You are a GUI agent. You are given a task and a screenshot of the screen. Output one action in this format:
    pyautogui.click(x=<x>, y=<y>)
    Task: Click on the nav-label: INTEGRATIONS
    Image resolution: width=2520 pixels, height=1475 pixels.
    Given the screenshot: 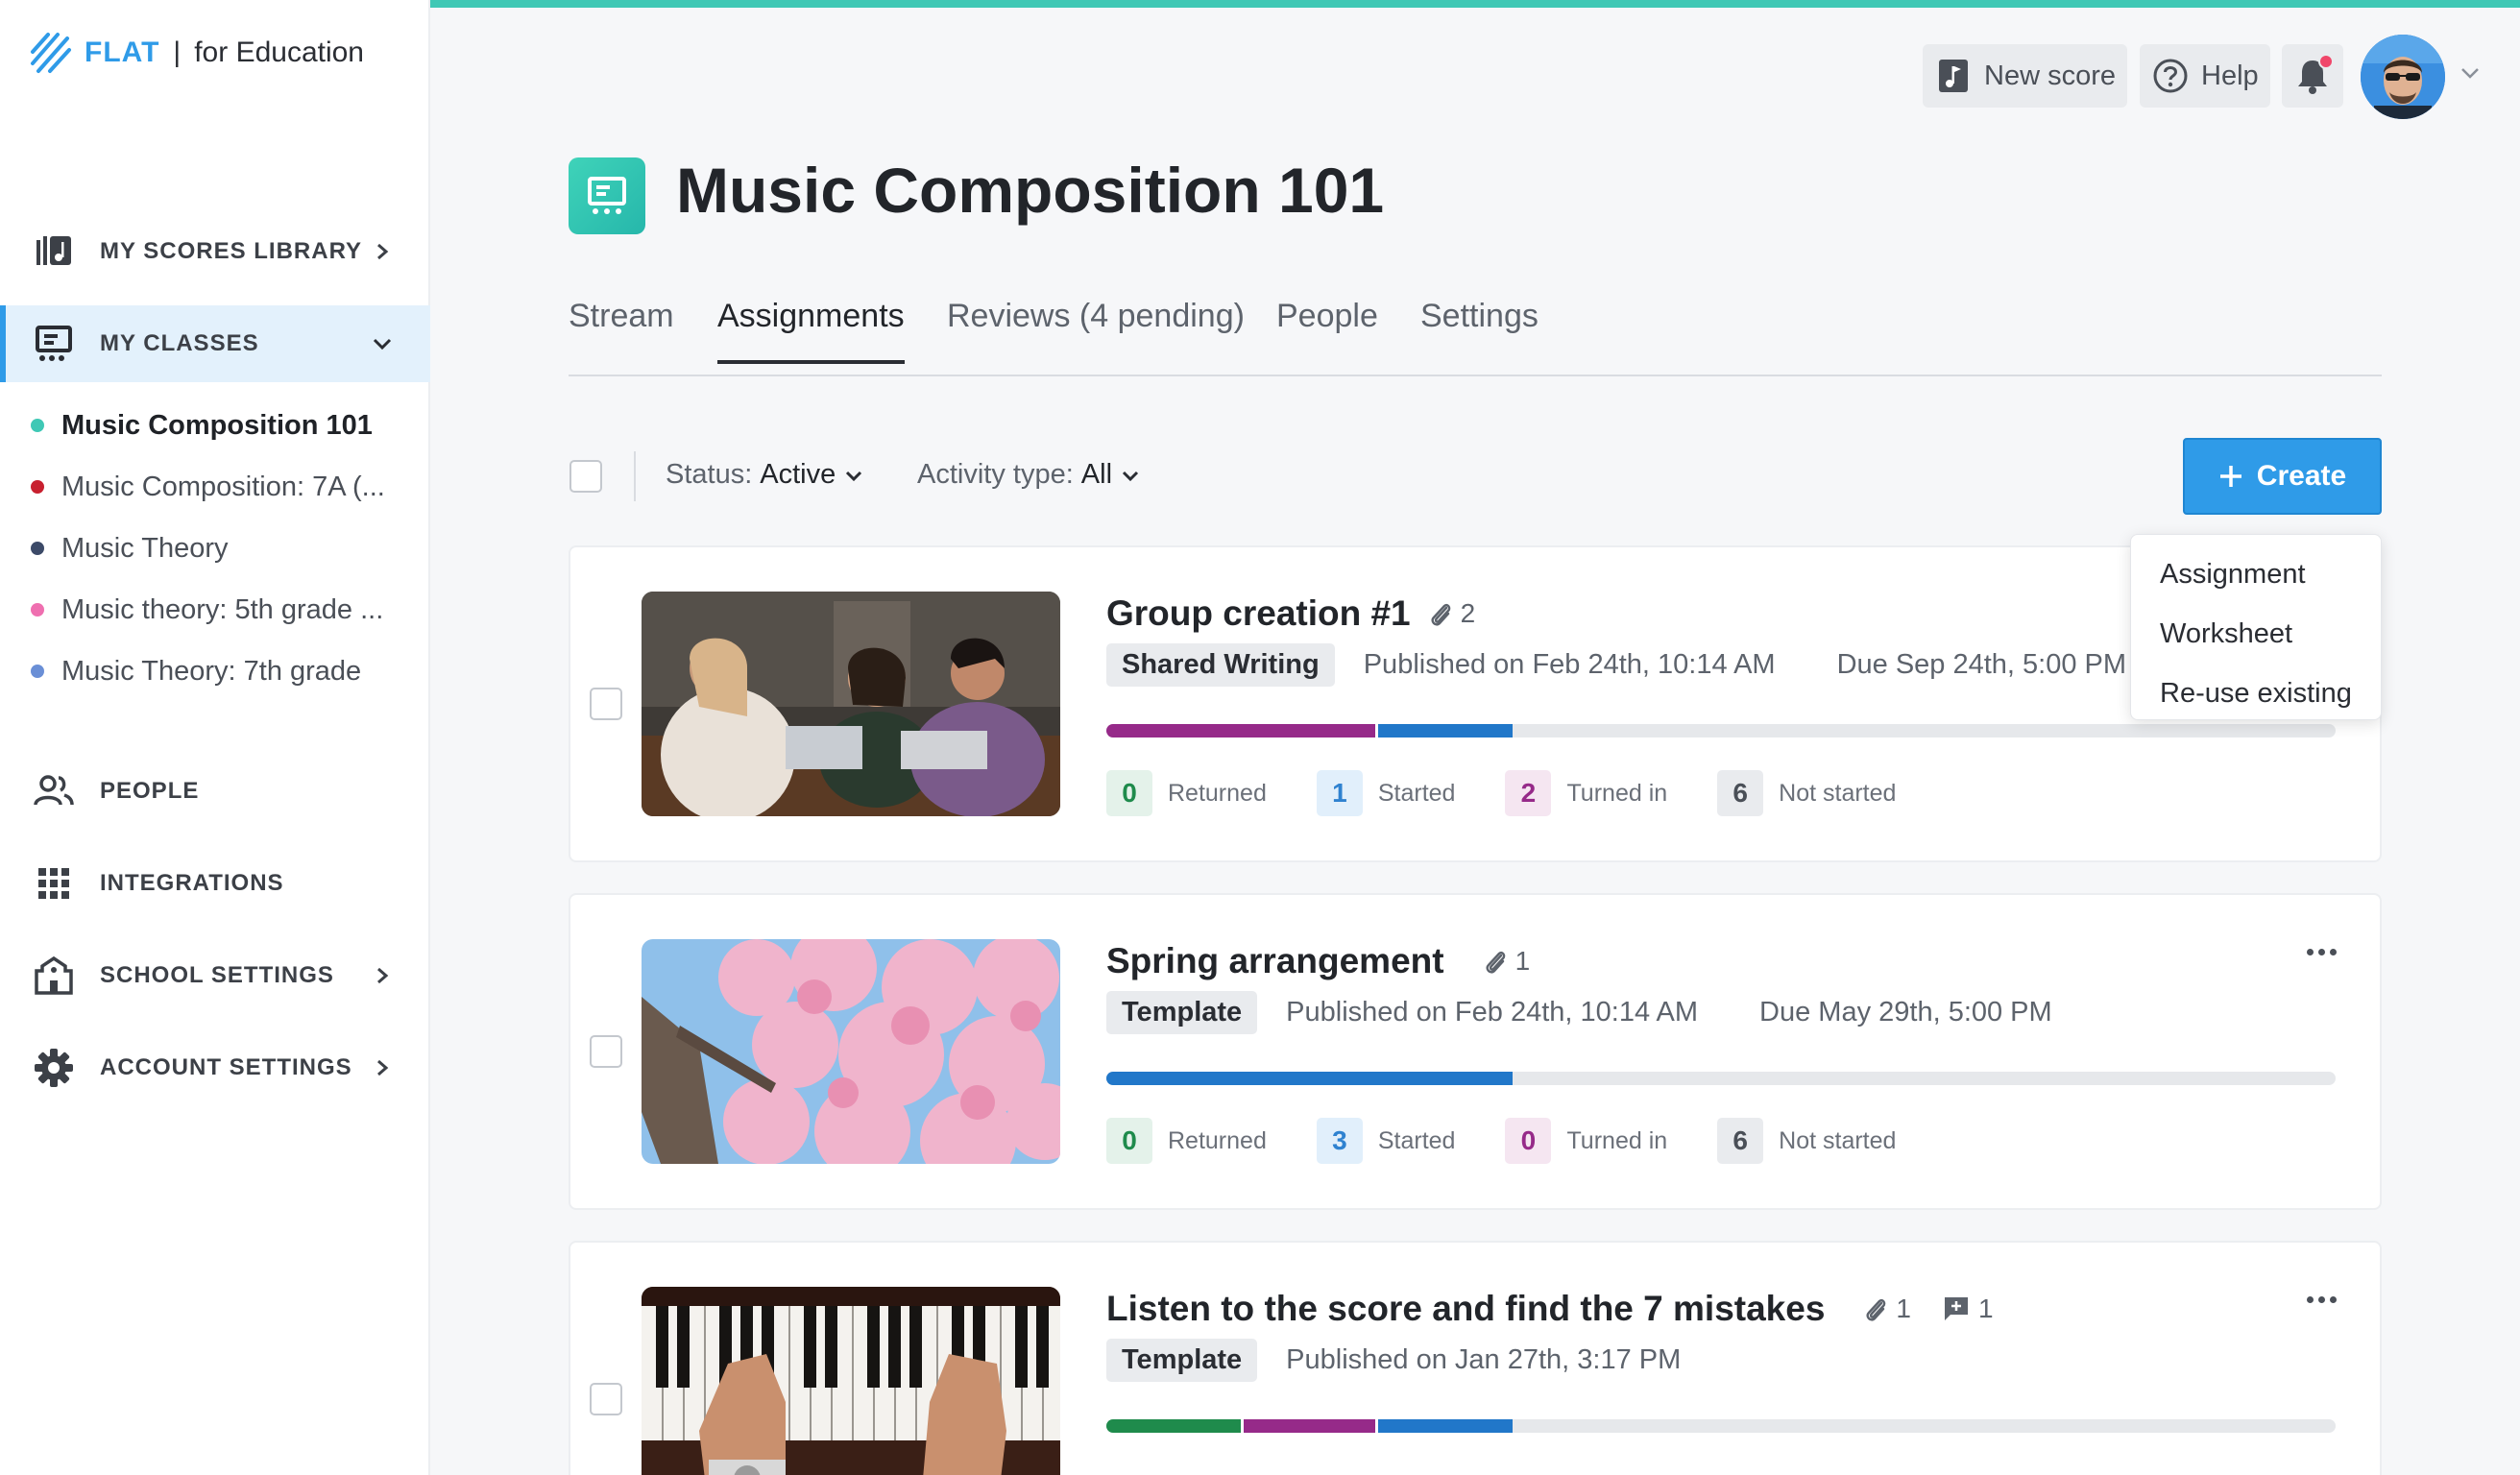 What is the action you would take?
    pyautogui.click(x=192, y=883)
    